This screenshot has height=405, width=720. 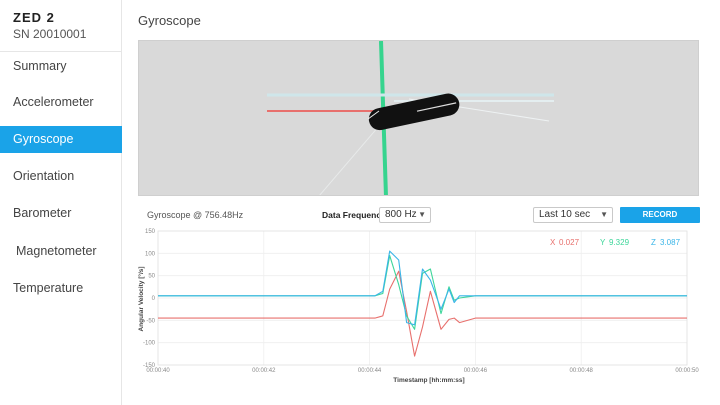 I want to click on data-frequency-select: 800 Hz ▼, so click(x=405, y=215).